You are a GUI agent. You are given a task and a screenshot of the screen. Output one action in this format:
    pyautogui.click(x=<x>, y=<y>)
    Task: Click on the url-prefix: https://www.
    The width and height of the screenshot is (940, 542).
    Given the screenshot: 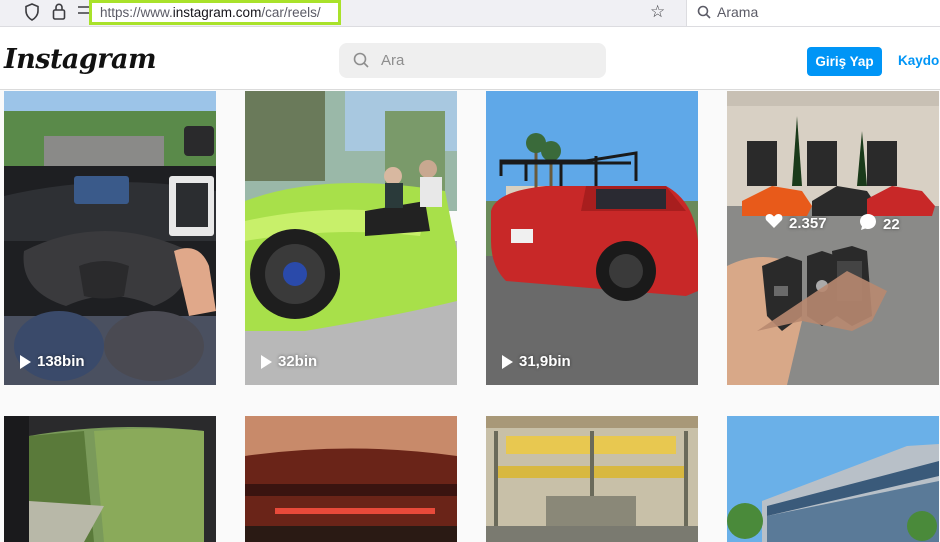 What is the action you would take?
    pyautogui.click(x=136, y=12)
    